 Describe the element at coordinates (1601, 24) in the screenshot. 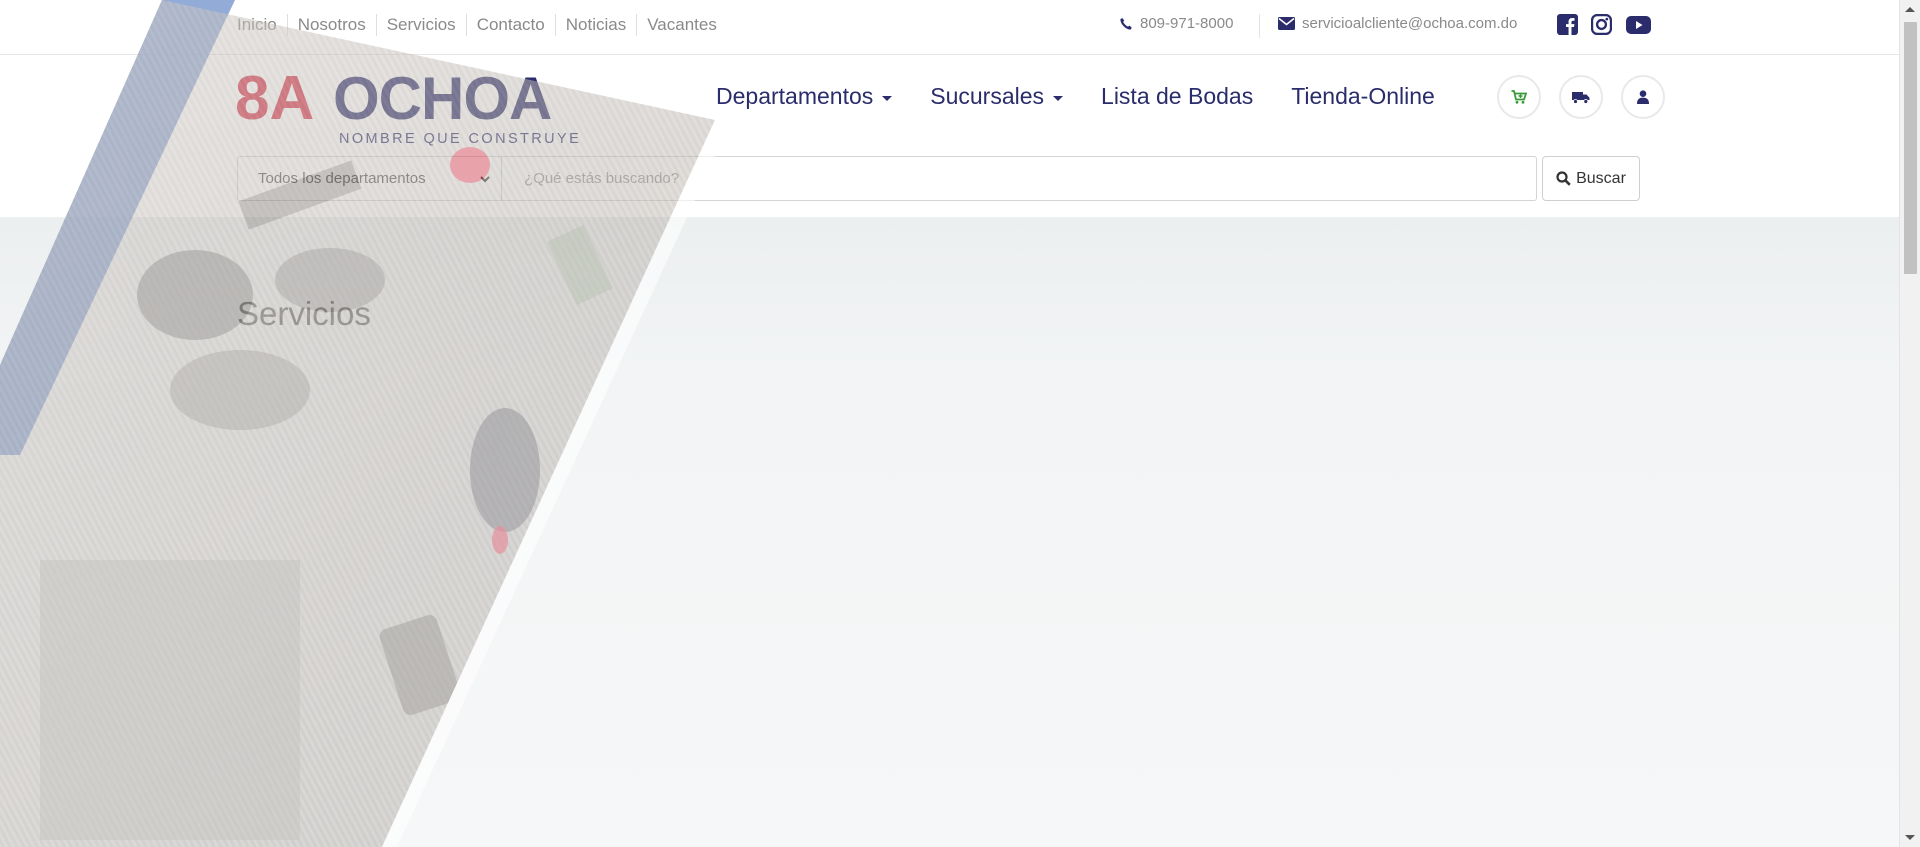

I see `instagram-icon` at that location.